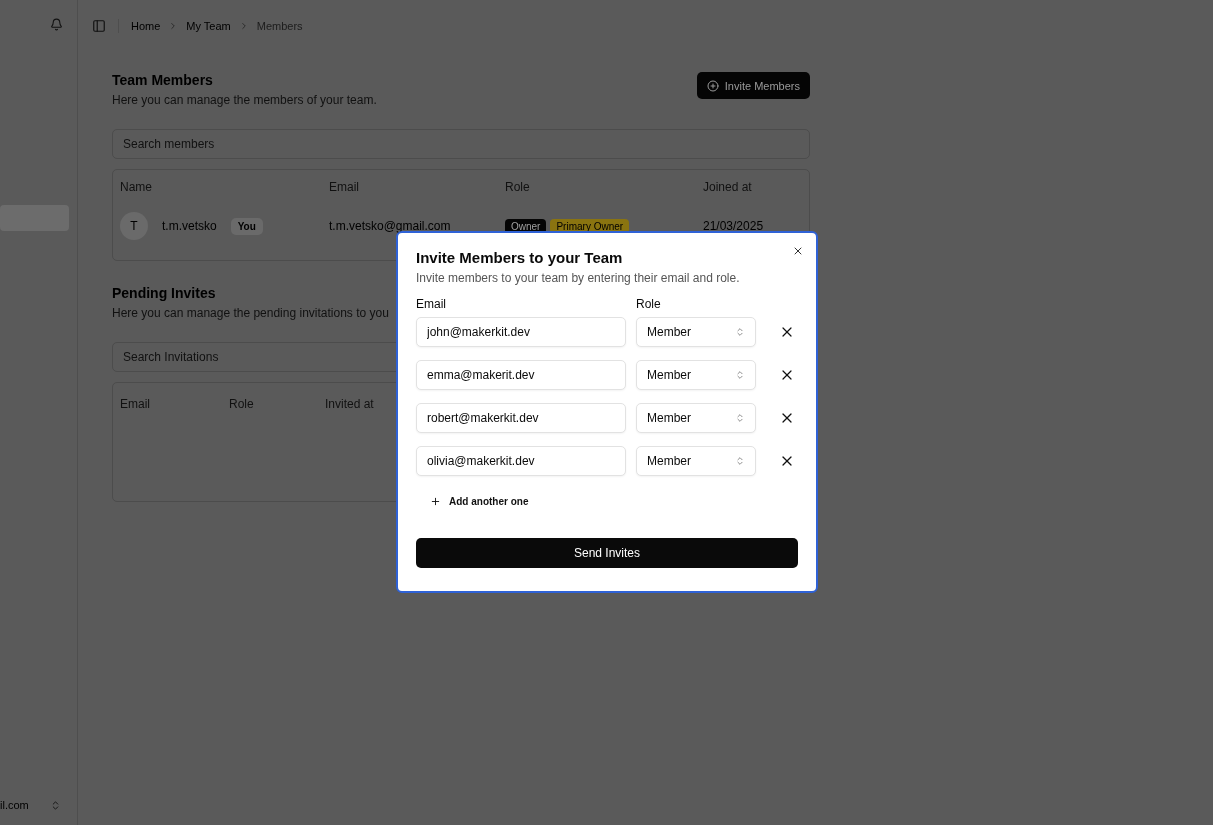 This screenshot has width=1213, height=825. I want to click on plus-icon, so click(435, 501).